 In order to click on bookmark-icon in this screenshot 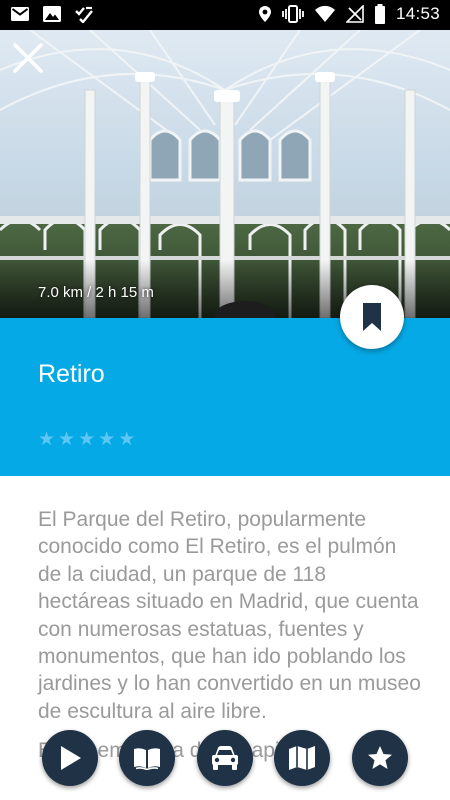, I will do `click(372, 317)`.